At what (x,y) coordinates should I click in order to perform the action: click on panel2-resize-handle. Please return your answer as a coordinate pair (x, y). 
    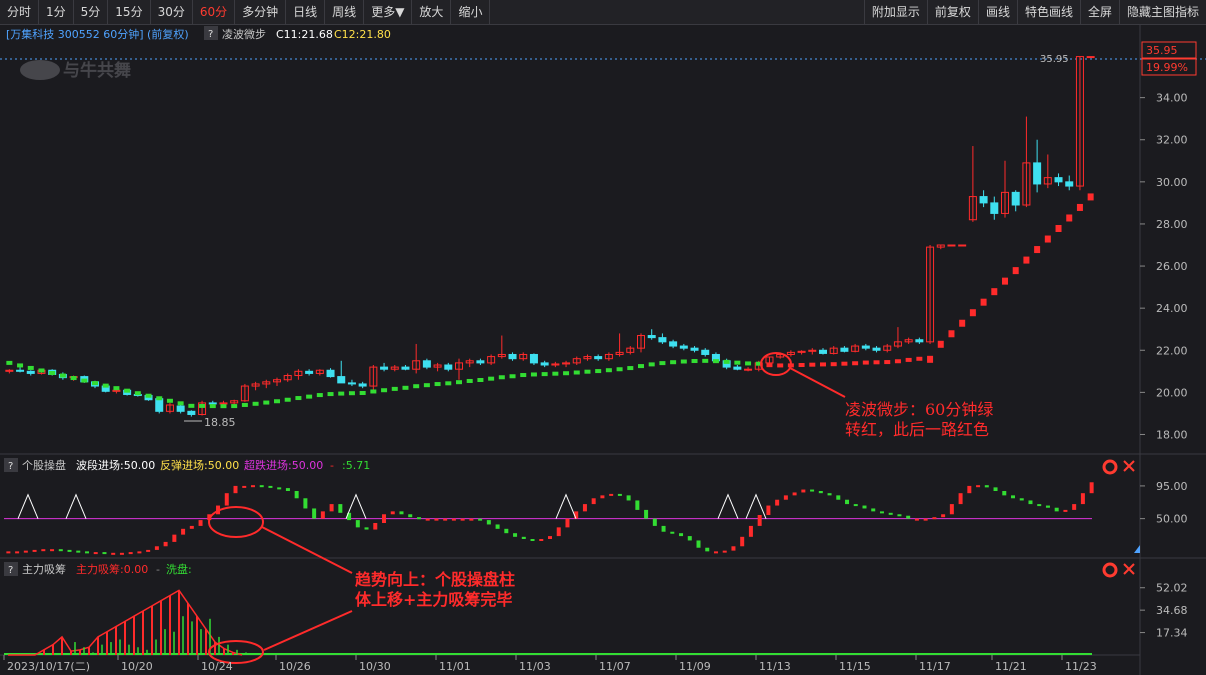
    Looking at the image, I should click on (1137, 549).